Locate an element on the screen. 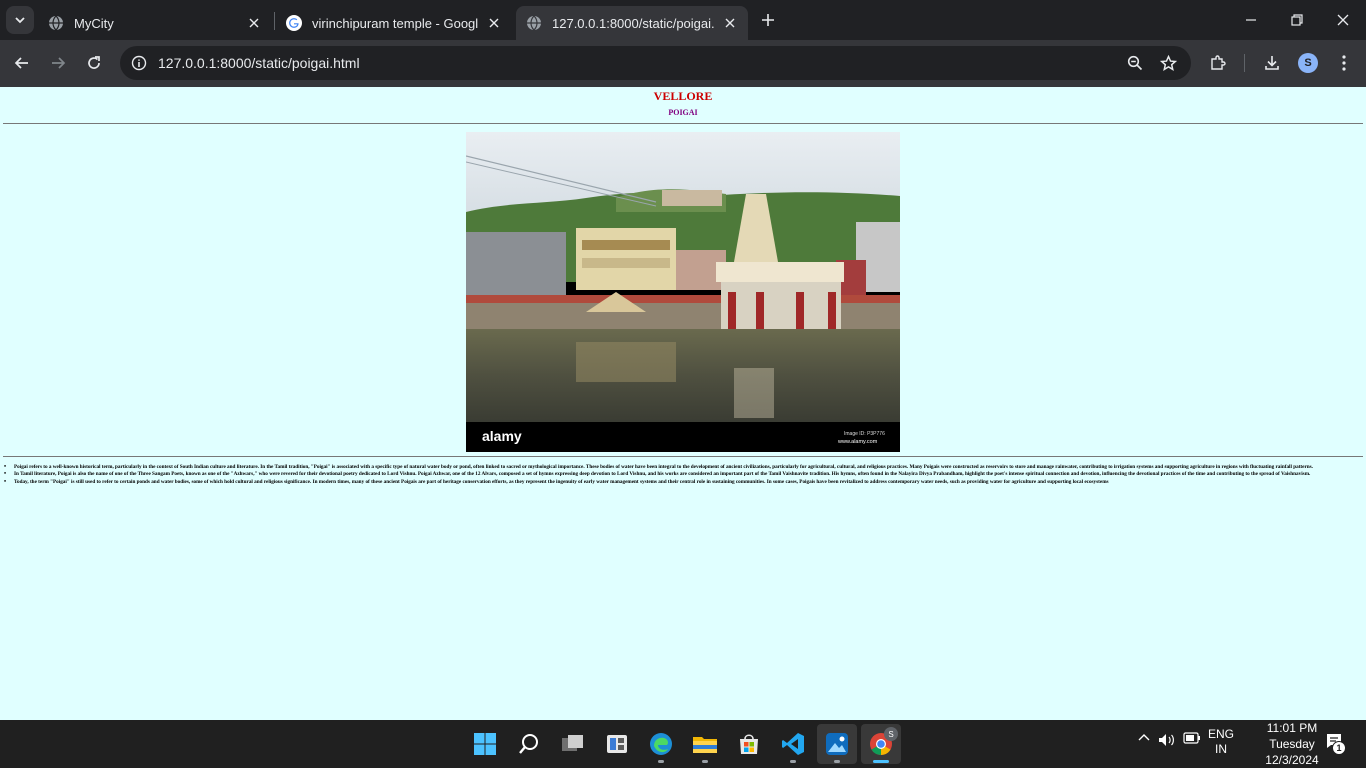 The image size is (1366, 768). extensions-button is located at coordinates (1218, 63).